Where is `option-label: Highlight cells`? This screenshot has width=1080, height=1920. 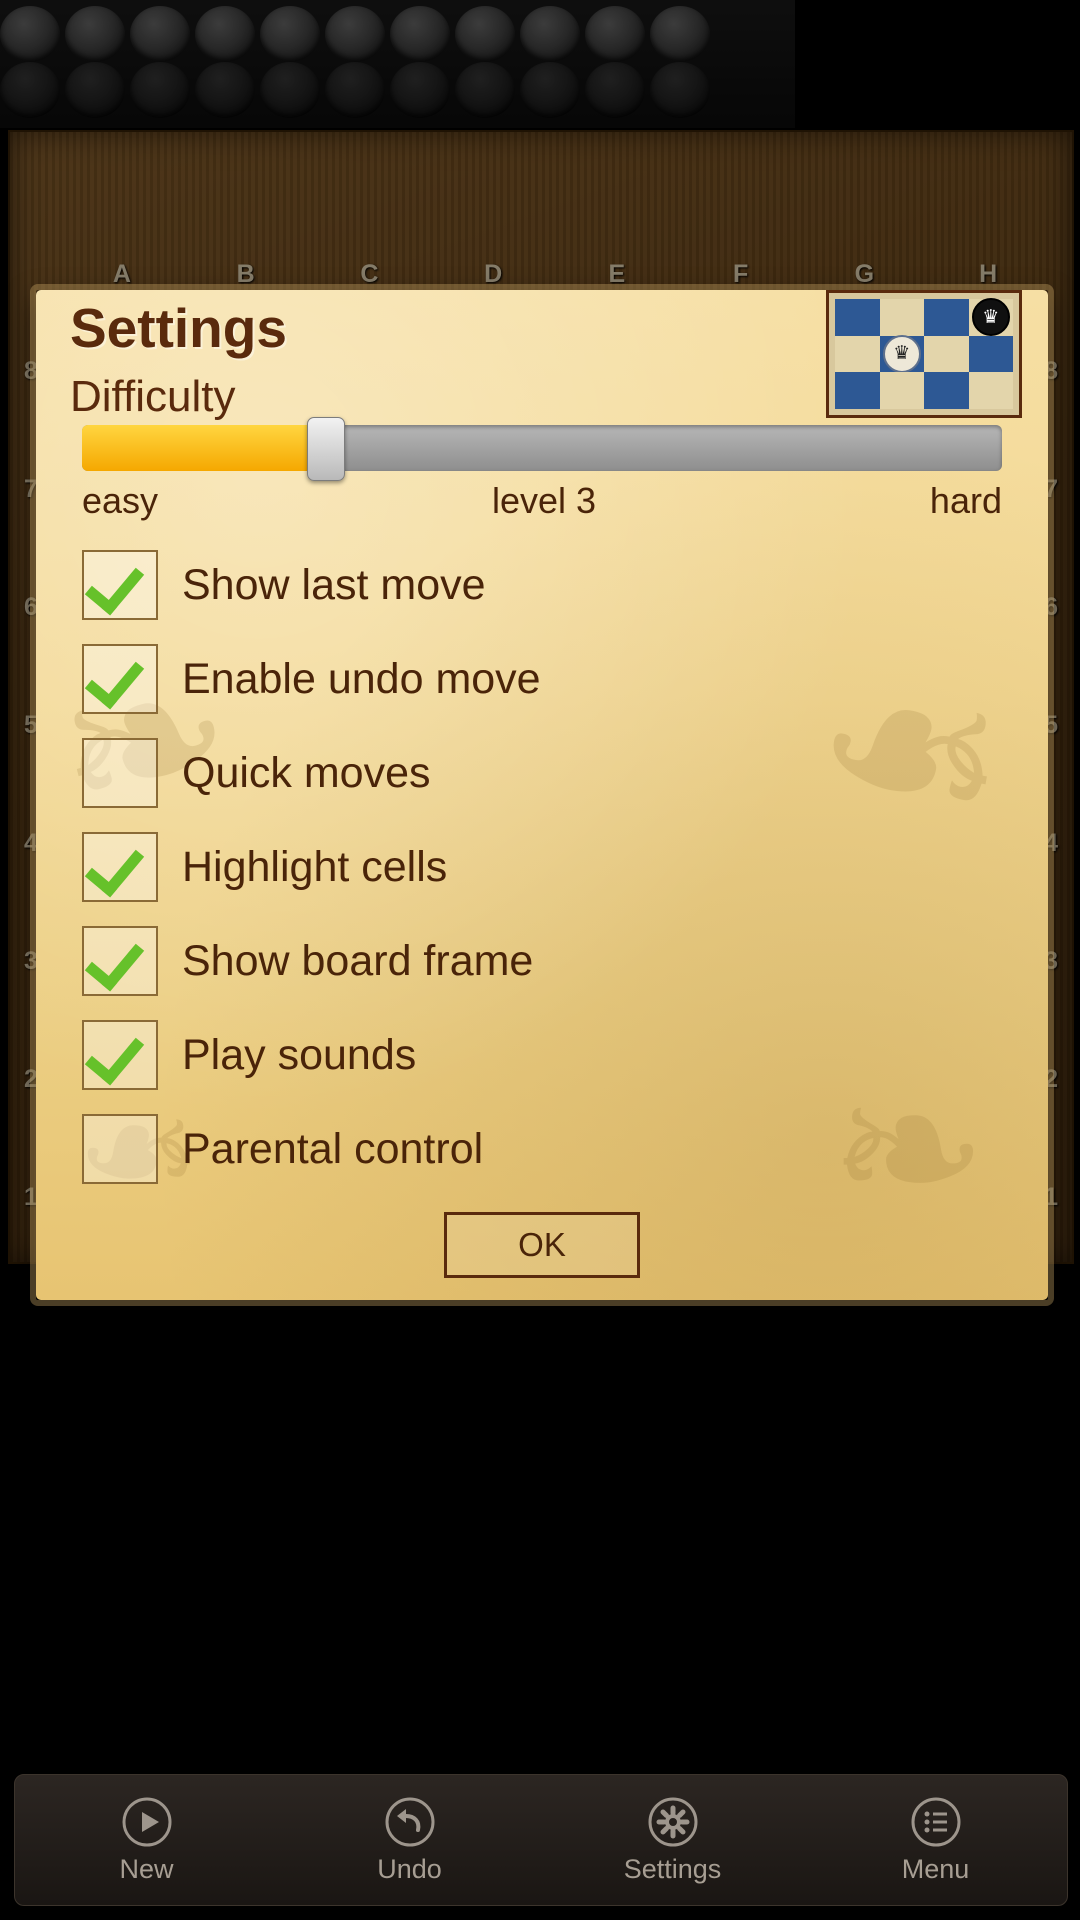
option-label: Highlight cells is located at coordinates (315, 866).